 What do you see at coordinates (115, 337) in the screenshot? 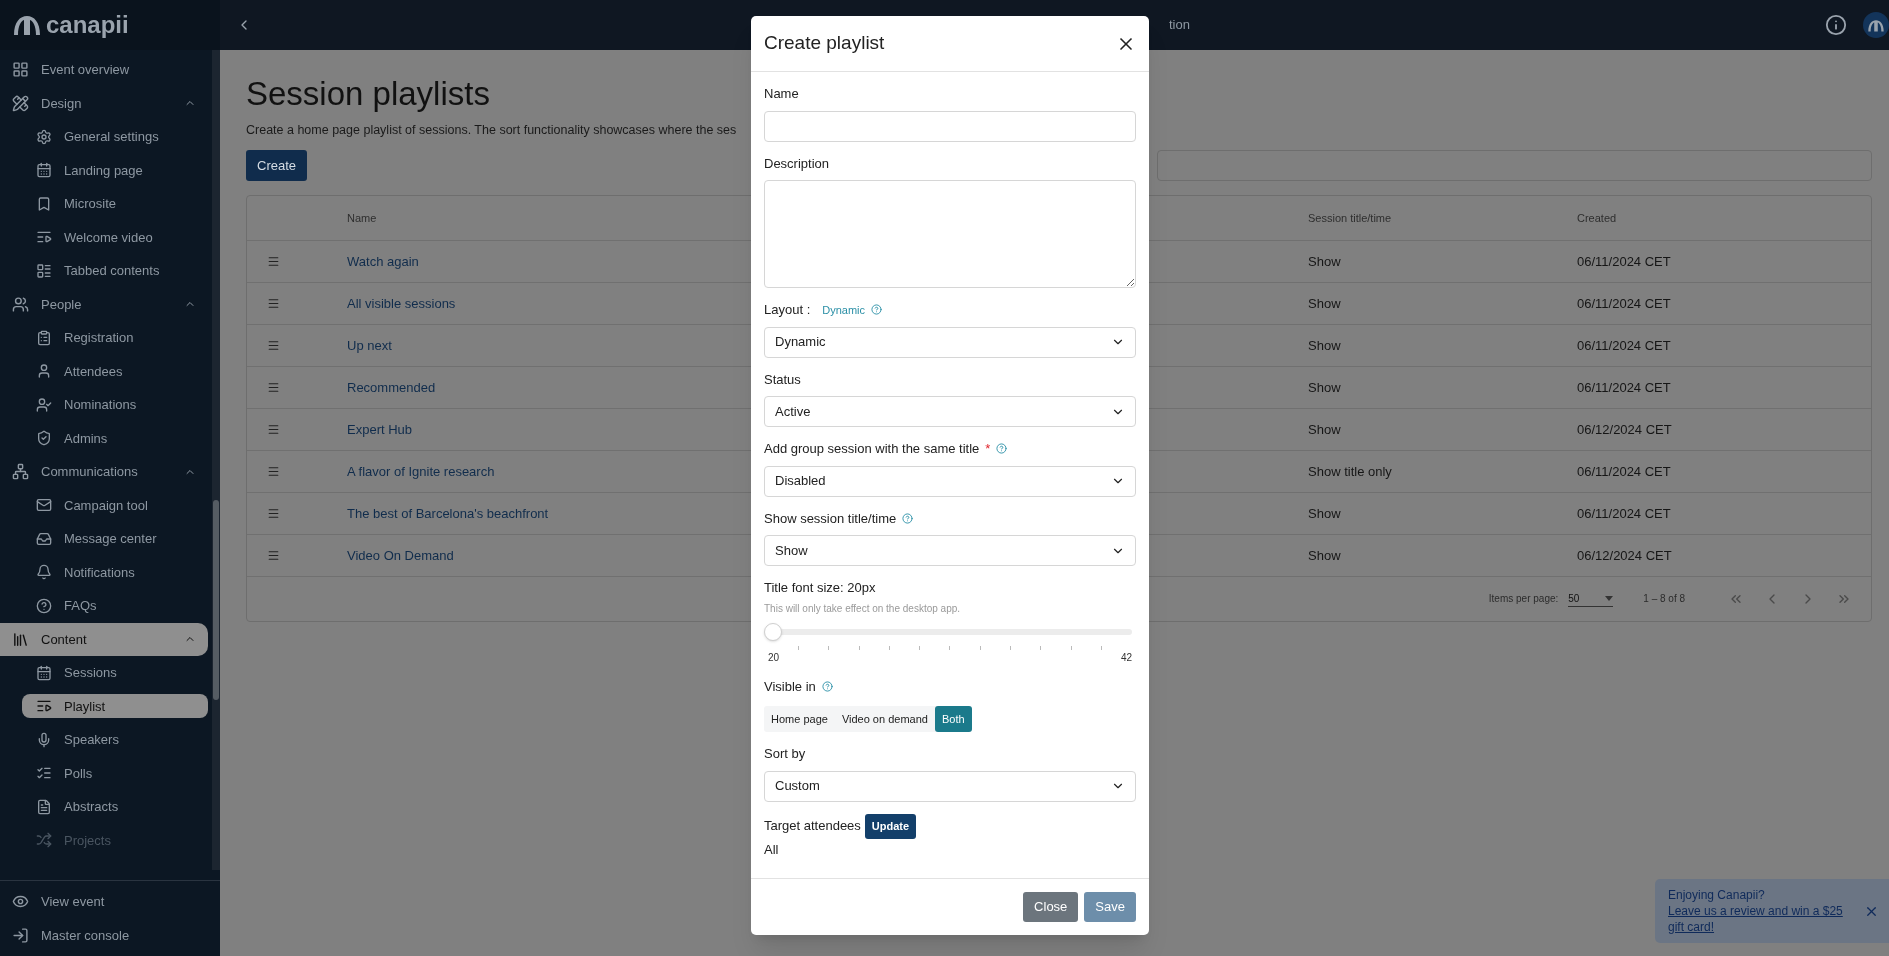
I see `sidebar-item: Registration` at bounding box center [115, 337].